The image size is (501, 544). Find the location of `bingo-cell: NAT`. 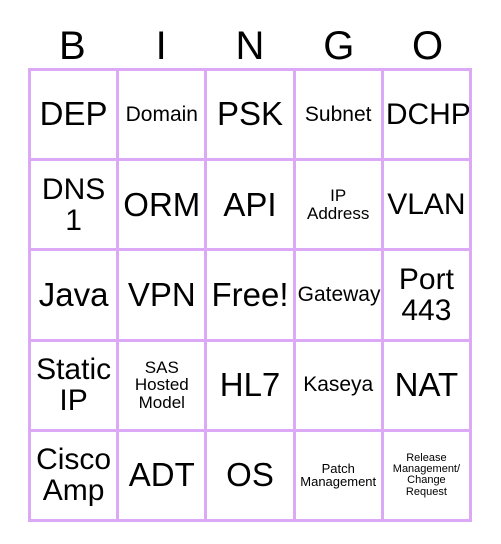

bingo-cell: NAT is located at coordinates (428, 386).